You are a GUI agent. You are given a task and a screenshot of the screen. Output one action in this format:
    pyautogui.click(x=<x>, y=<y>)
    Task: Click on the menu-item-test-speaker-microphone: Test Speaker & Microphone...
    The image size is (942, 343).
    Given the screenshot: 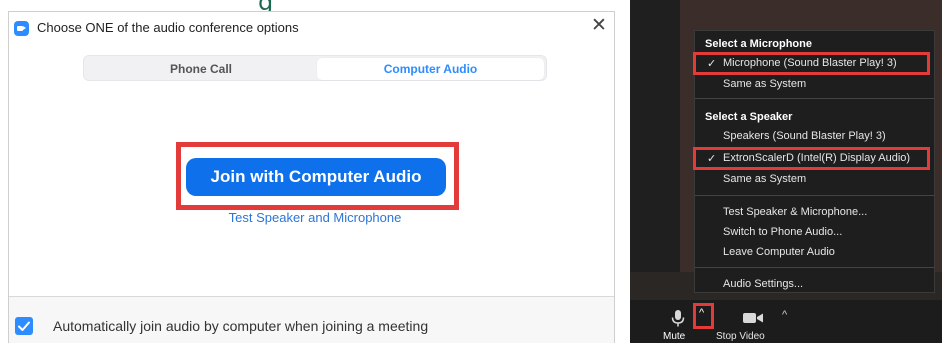 What is the action you would take?
    pyautogui.click(x=795, y=212)
    